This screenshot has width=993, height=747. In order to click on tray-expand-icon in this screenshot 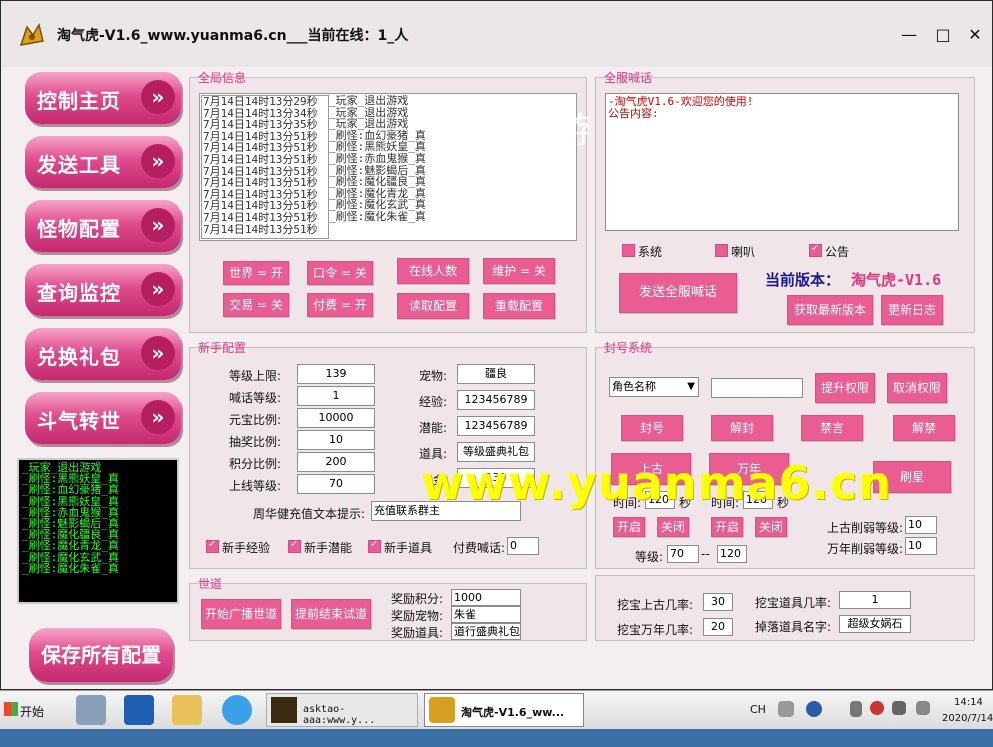, I will do `click(856, 709)`.